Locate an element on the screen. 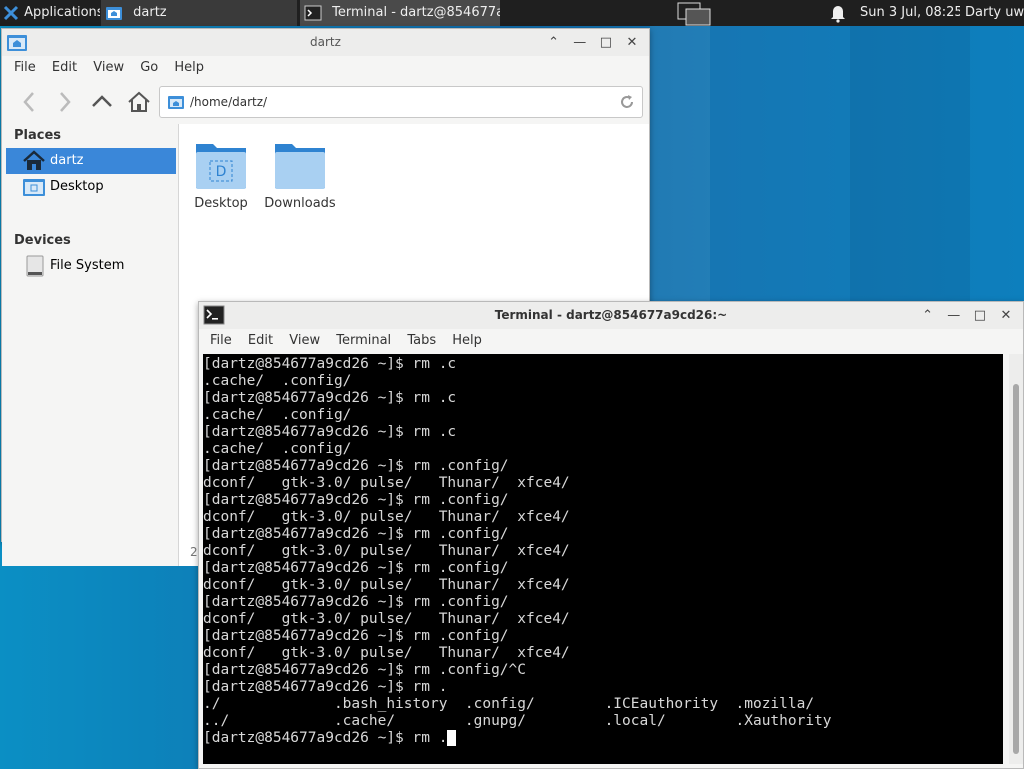 Image resolution: width=1024 pixels, height=769 pixels. svg-text: D is located at coordinates (221, 172).